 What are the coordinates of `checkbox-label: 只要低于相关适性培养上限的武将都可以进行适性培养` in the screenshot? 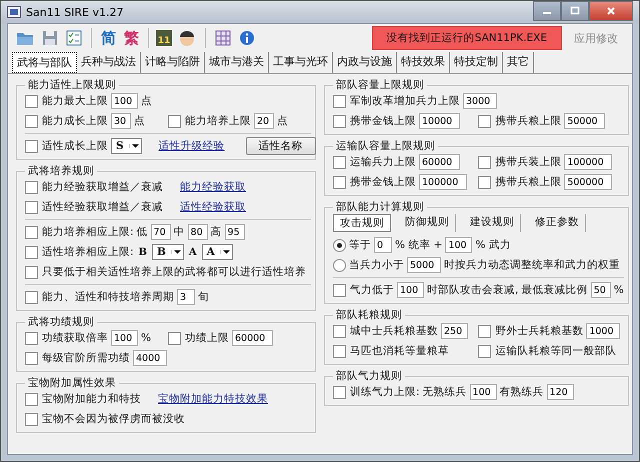 It's located at (174, 272).